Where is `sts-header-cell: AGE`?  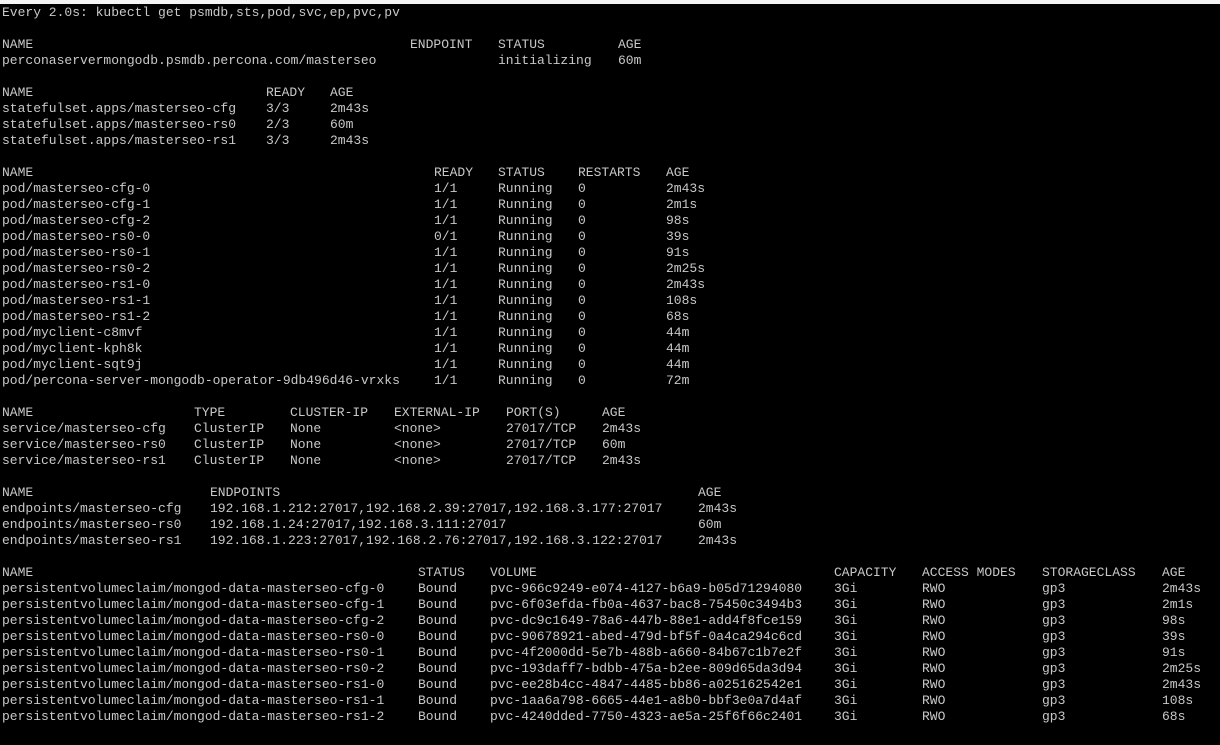 sts-header-cell: AGE is located at coordinates (342, 92).